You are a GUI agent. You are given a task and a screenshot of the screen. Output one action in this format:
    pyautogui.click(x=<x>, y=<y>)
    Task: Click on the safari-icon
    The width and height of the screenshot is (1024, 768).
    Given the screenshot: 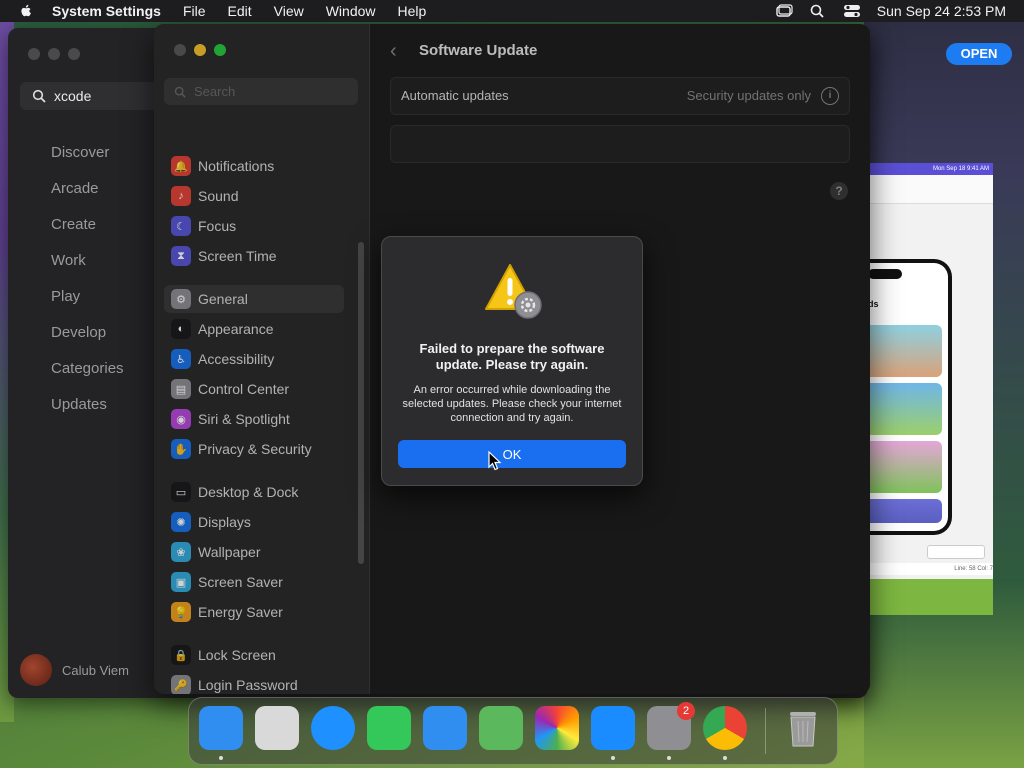 What is the action you would take?
    pyautogui.click(x=333, y=728)
    